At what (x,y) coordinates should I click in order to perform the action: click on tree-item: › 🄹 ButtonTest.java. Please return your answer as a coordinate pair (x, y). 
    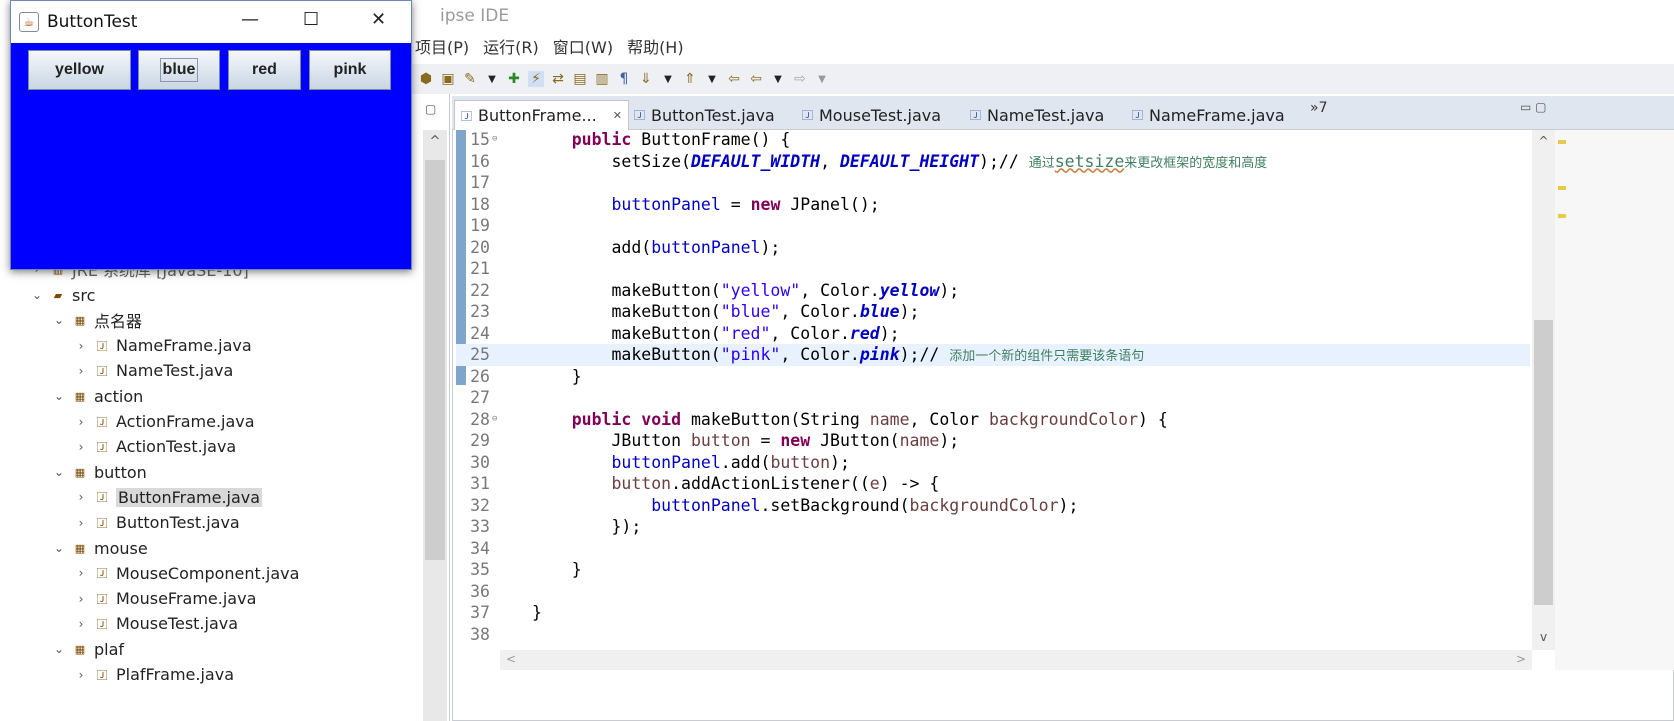
    Looking at the image, I should click on (157, 523).